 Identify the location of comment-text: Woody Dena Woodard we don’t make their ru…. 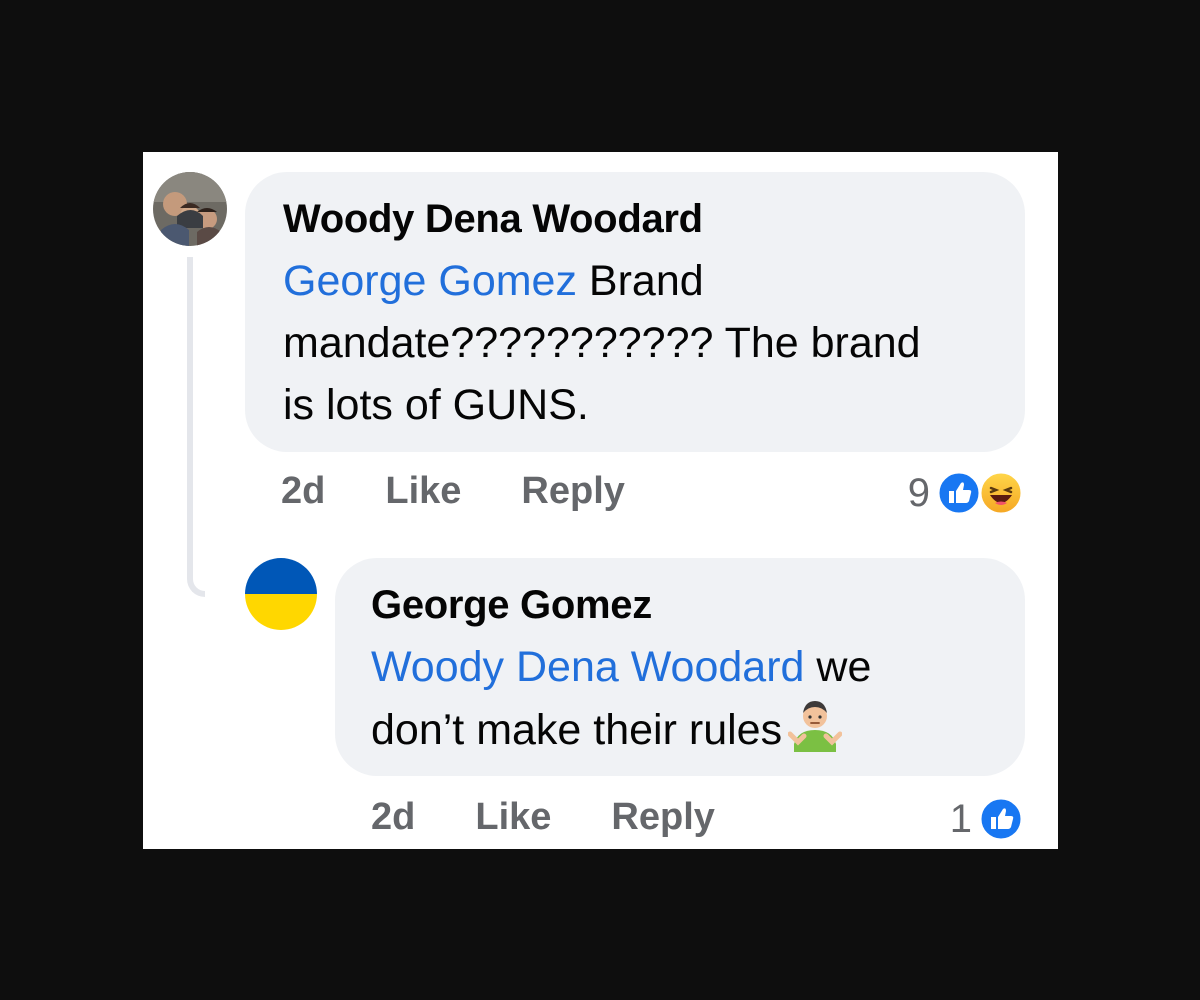
(680, 698).